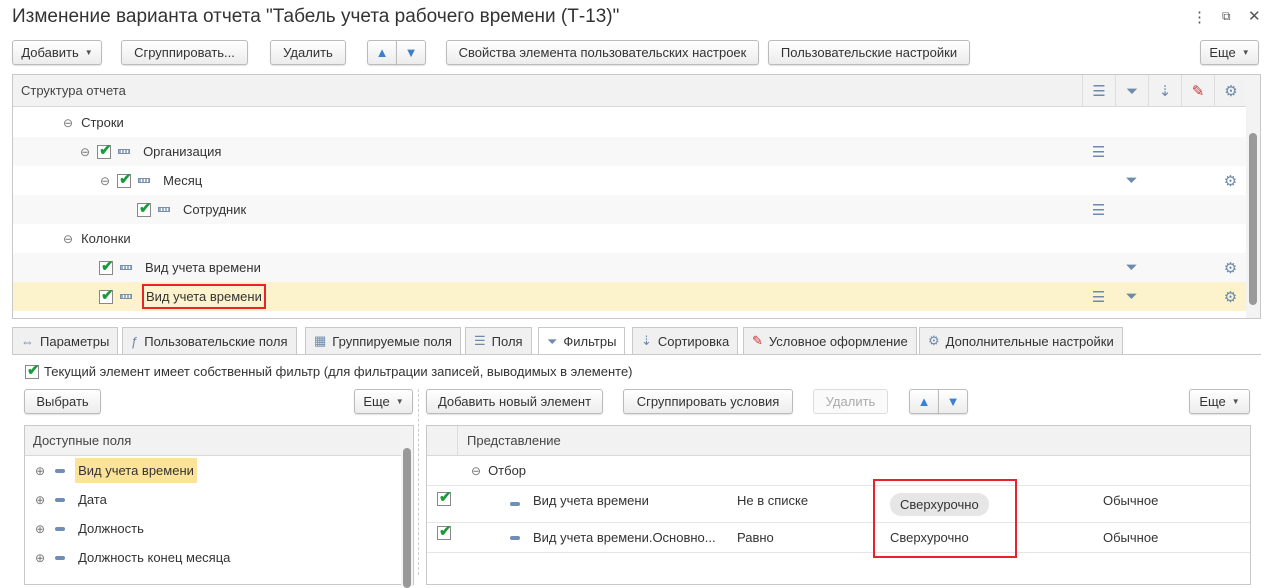  I want to click on tree-row: ⊖ Строки, so click(629, 122).